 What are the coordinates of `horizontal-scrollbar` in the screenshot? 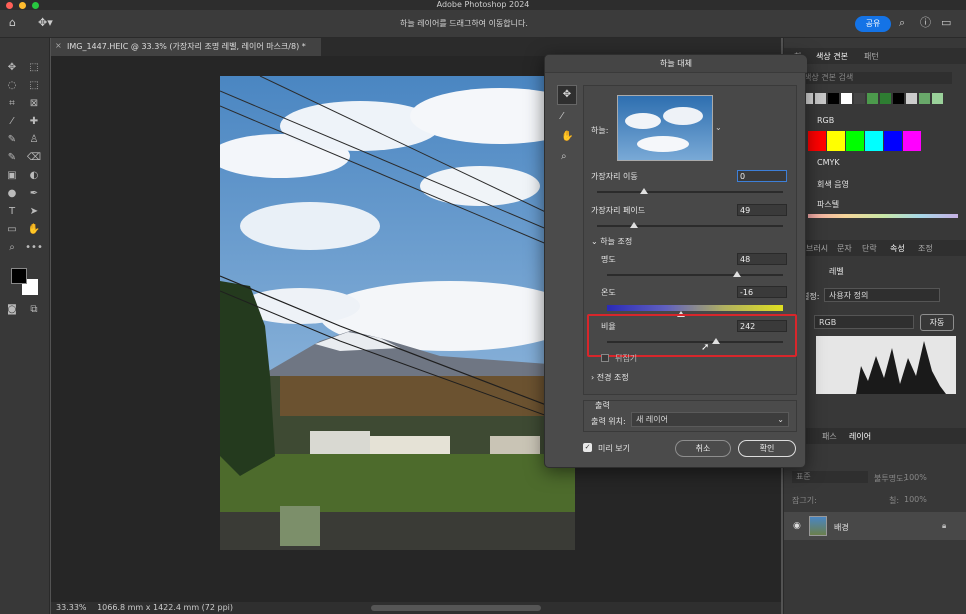 It's located at (456, 608).